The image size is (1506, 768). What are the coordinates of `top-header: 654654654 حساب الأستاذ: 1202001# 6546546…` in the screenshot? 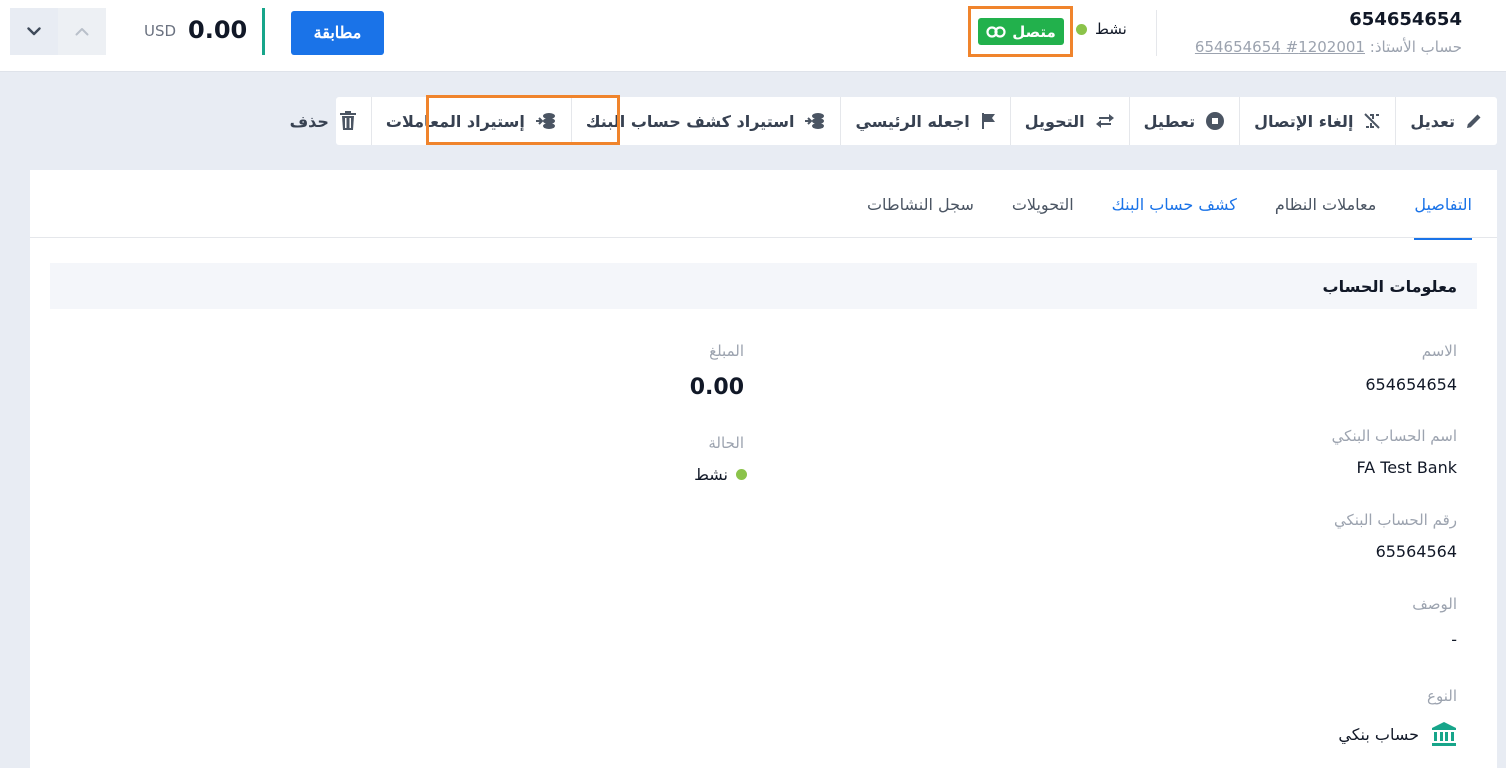 It's located at (753, 36).